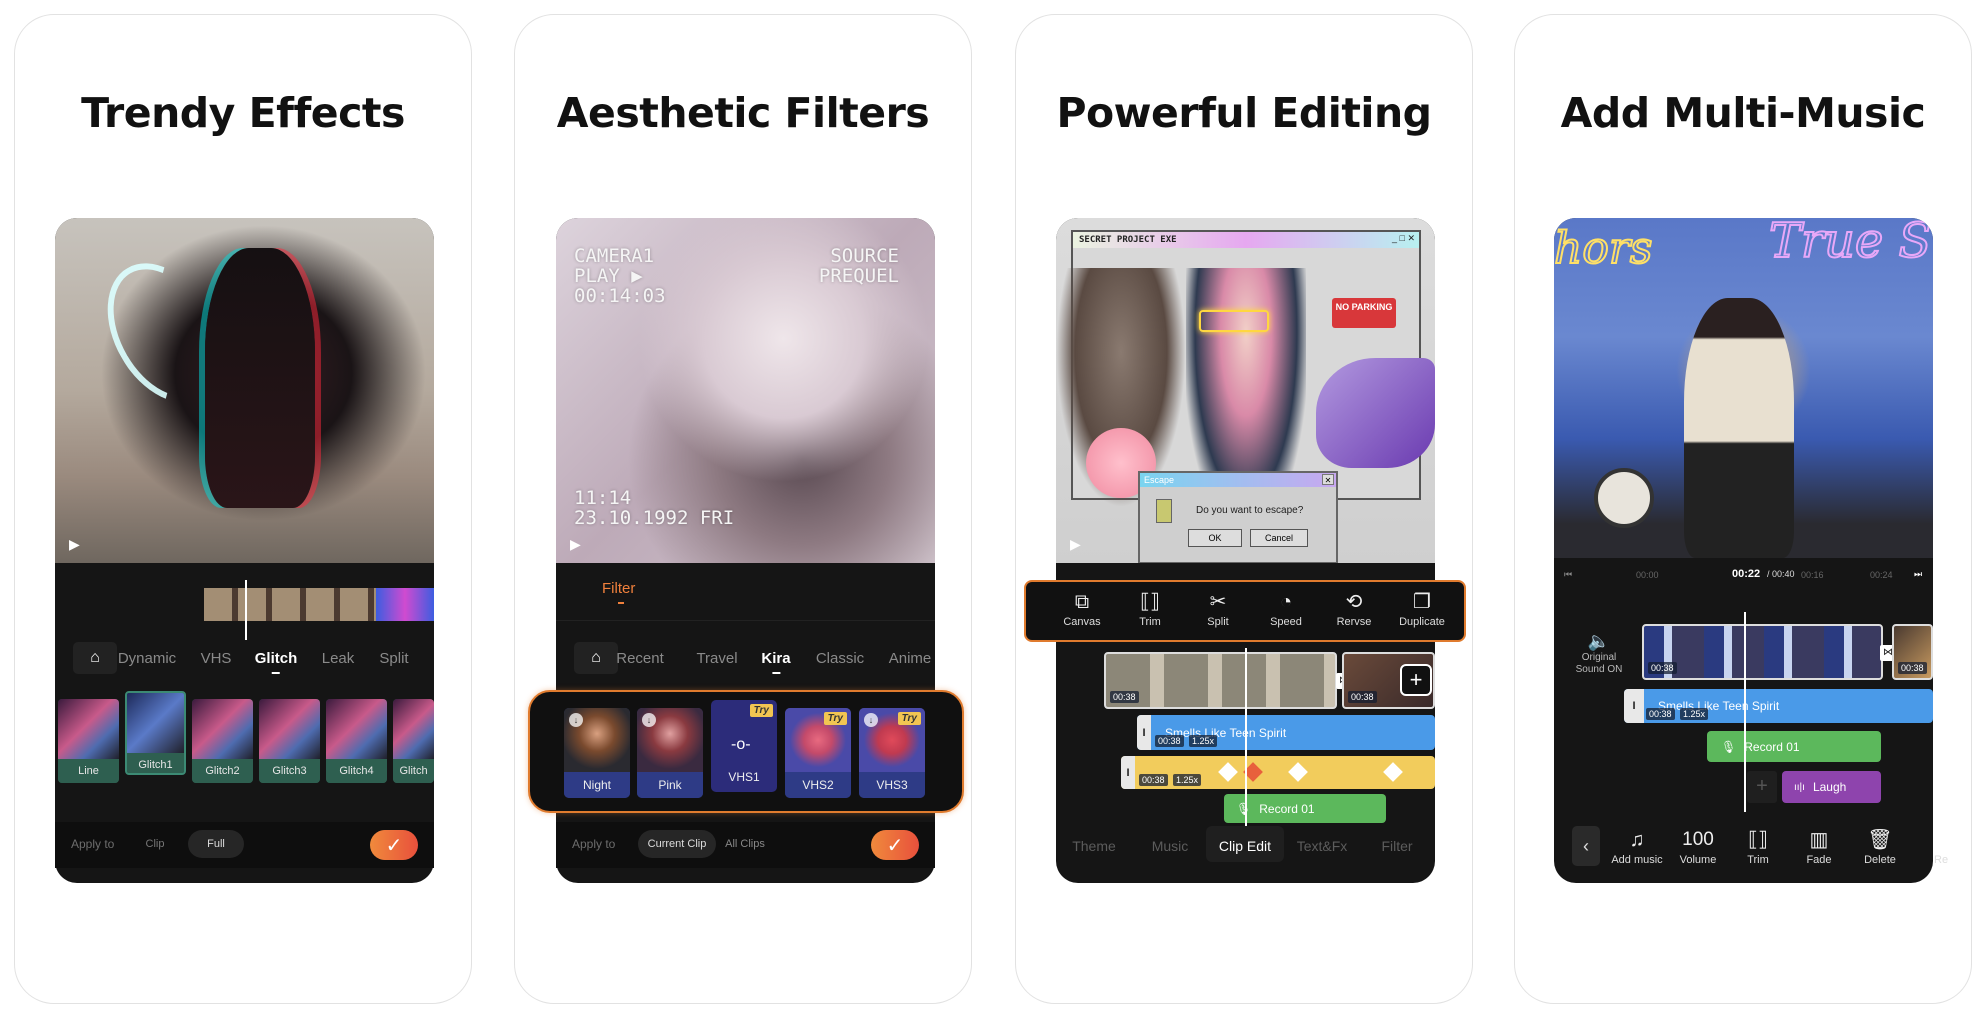 The image size is (1986, 1022). I want to click on tab-leak: Leak, so click(338, 658).